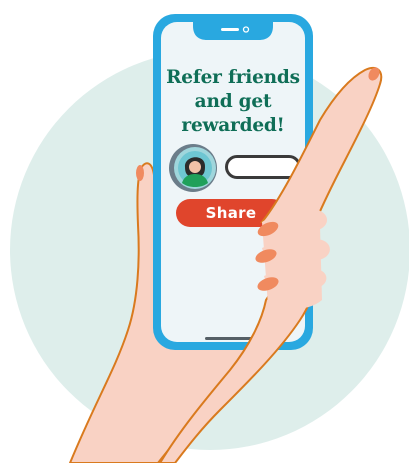 The image size is (409, 463). What do you see at coordinates (193, 168) in the screenshot?
I see `person-avatar-icon` at bounding box center [193, 168].